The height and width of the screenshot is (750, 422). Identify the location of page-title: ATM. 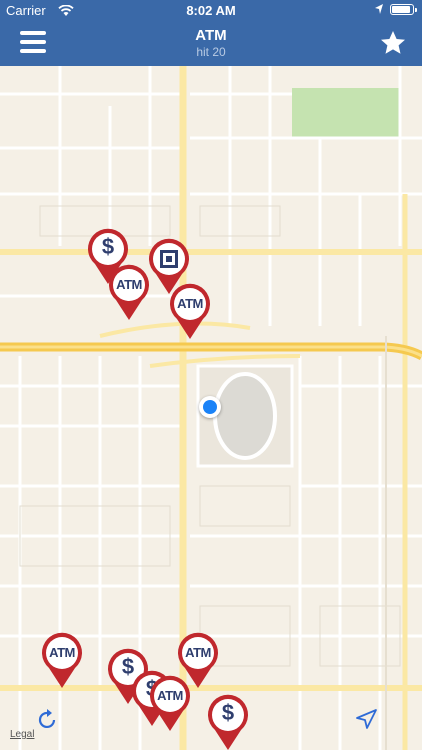
(211, 35).